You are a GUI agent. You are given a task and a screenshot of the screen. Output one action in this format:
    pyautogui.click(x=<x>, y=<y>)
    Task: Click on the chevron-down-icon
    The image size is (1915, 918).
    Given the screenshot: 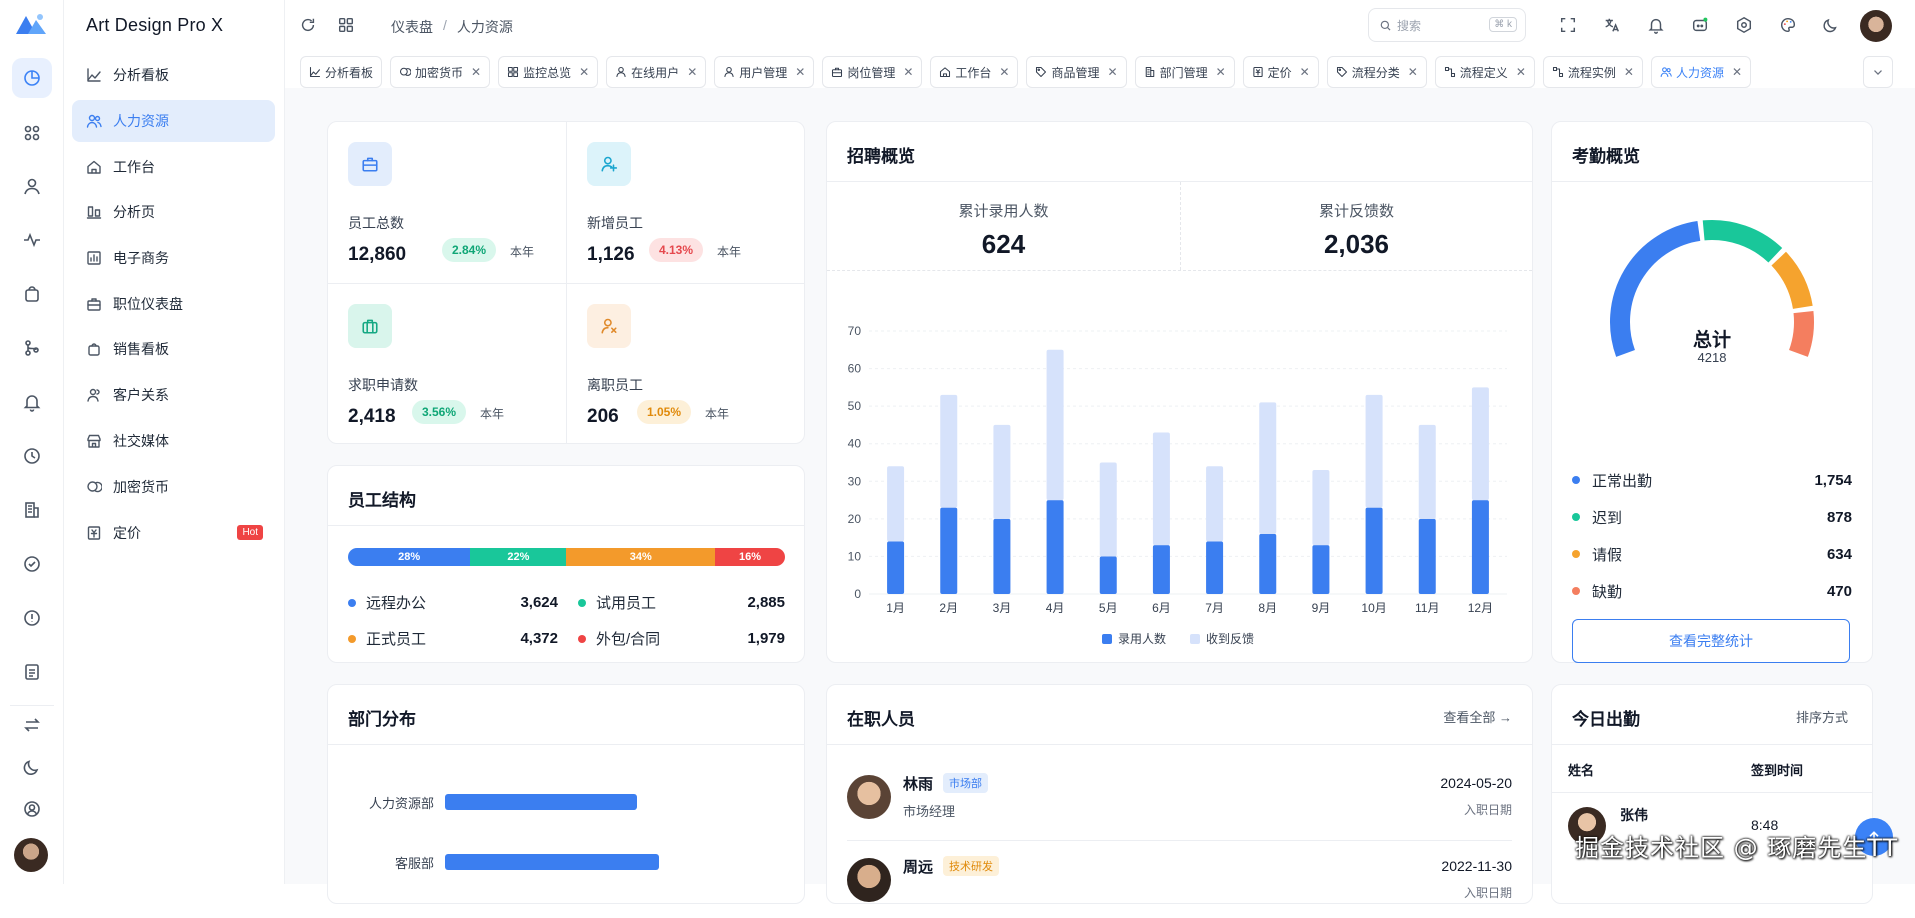 What is the action you would take?
    pyautogui.click(x=1878, y=72)
    